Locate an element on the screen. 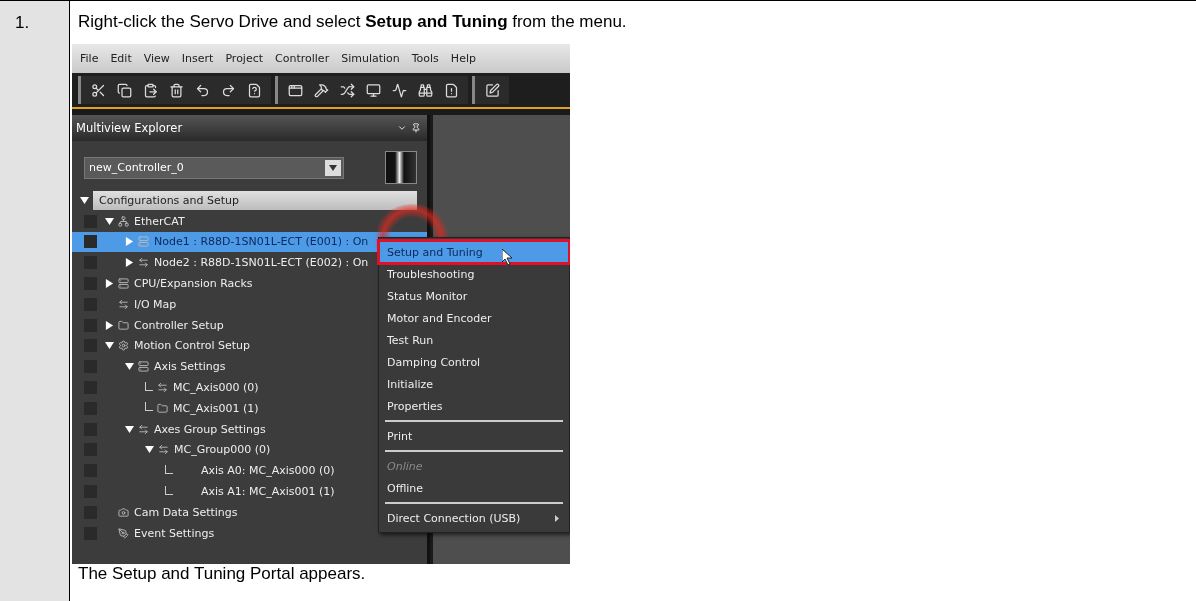 Image resolution: width=1196 pixels, height=601 pixels. menu-item: Edit is located at coordinates (121, 58).